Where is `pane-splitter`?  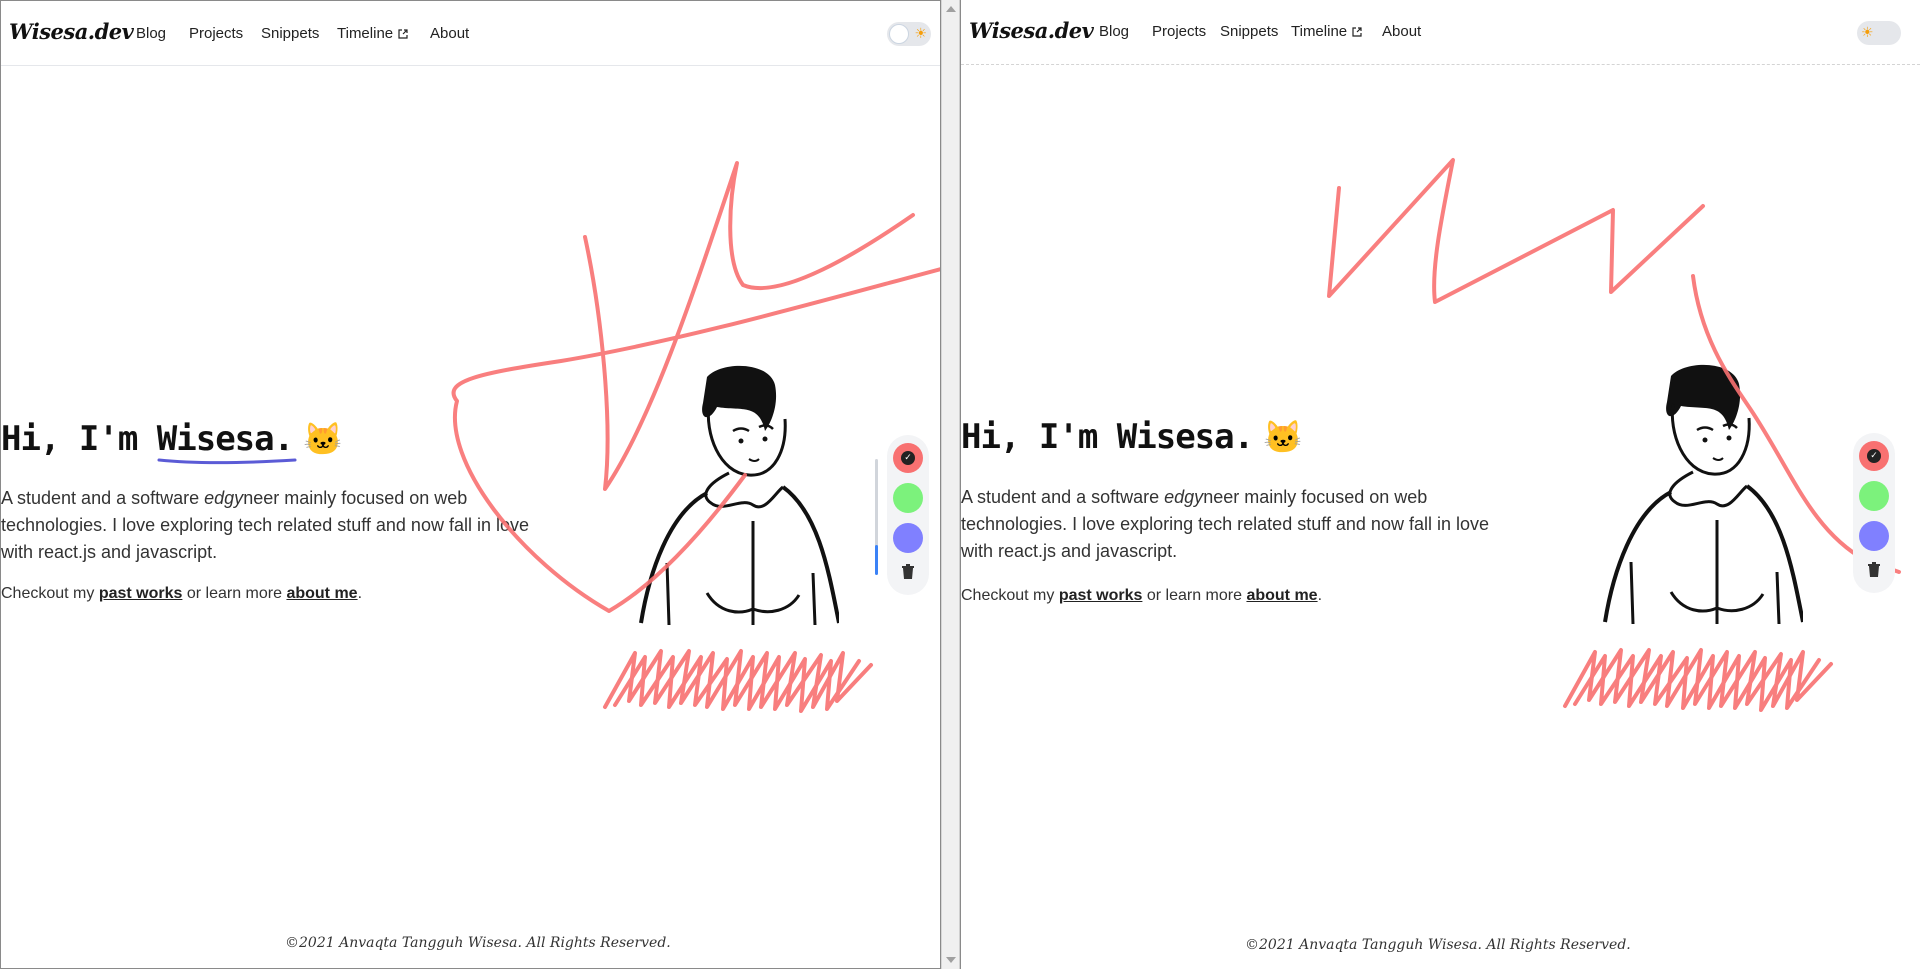 pane-splitter is located at coordinates (950, 484).